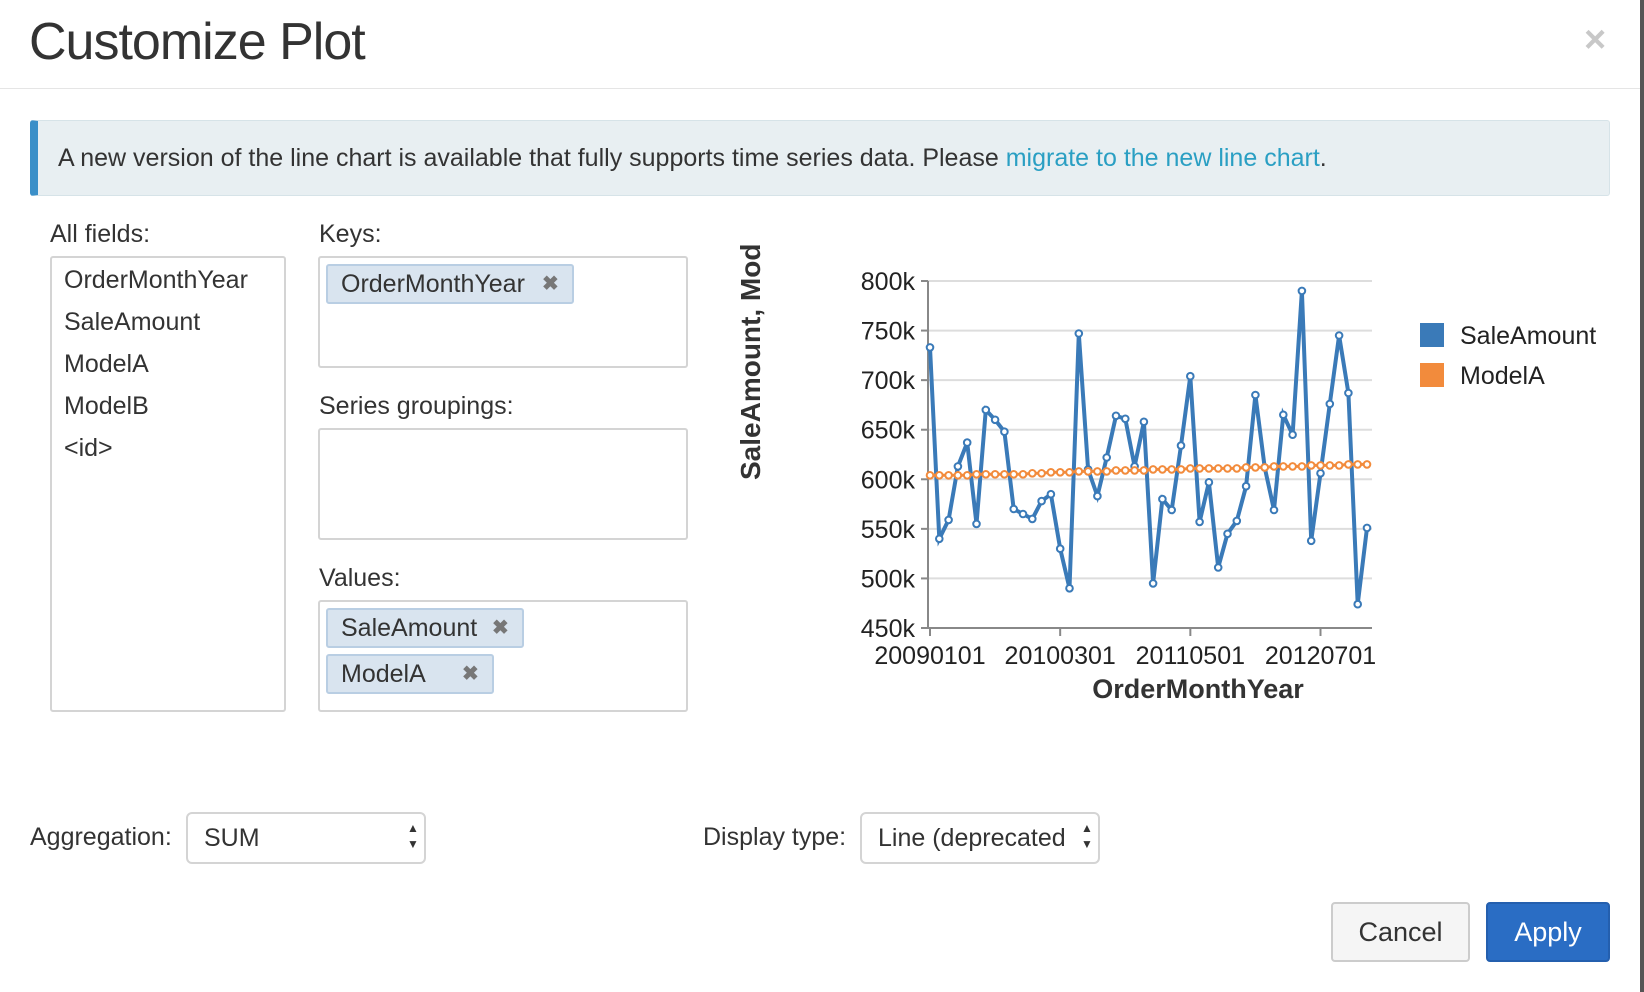 This screenshot has width=1644, height=992. I want to click on display-type-select: Line (deprecated ▲ ▼, so click(980, 838).